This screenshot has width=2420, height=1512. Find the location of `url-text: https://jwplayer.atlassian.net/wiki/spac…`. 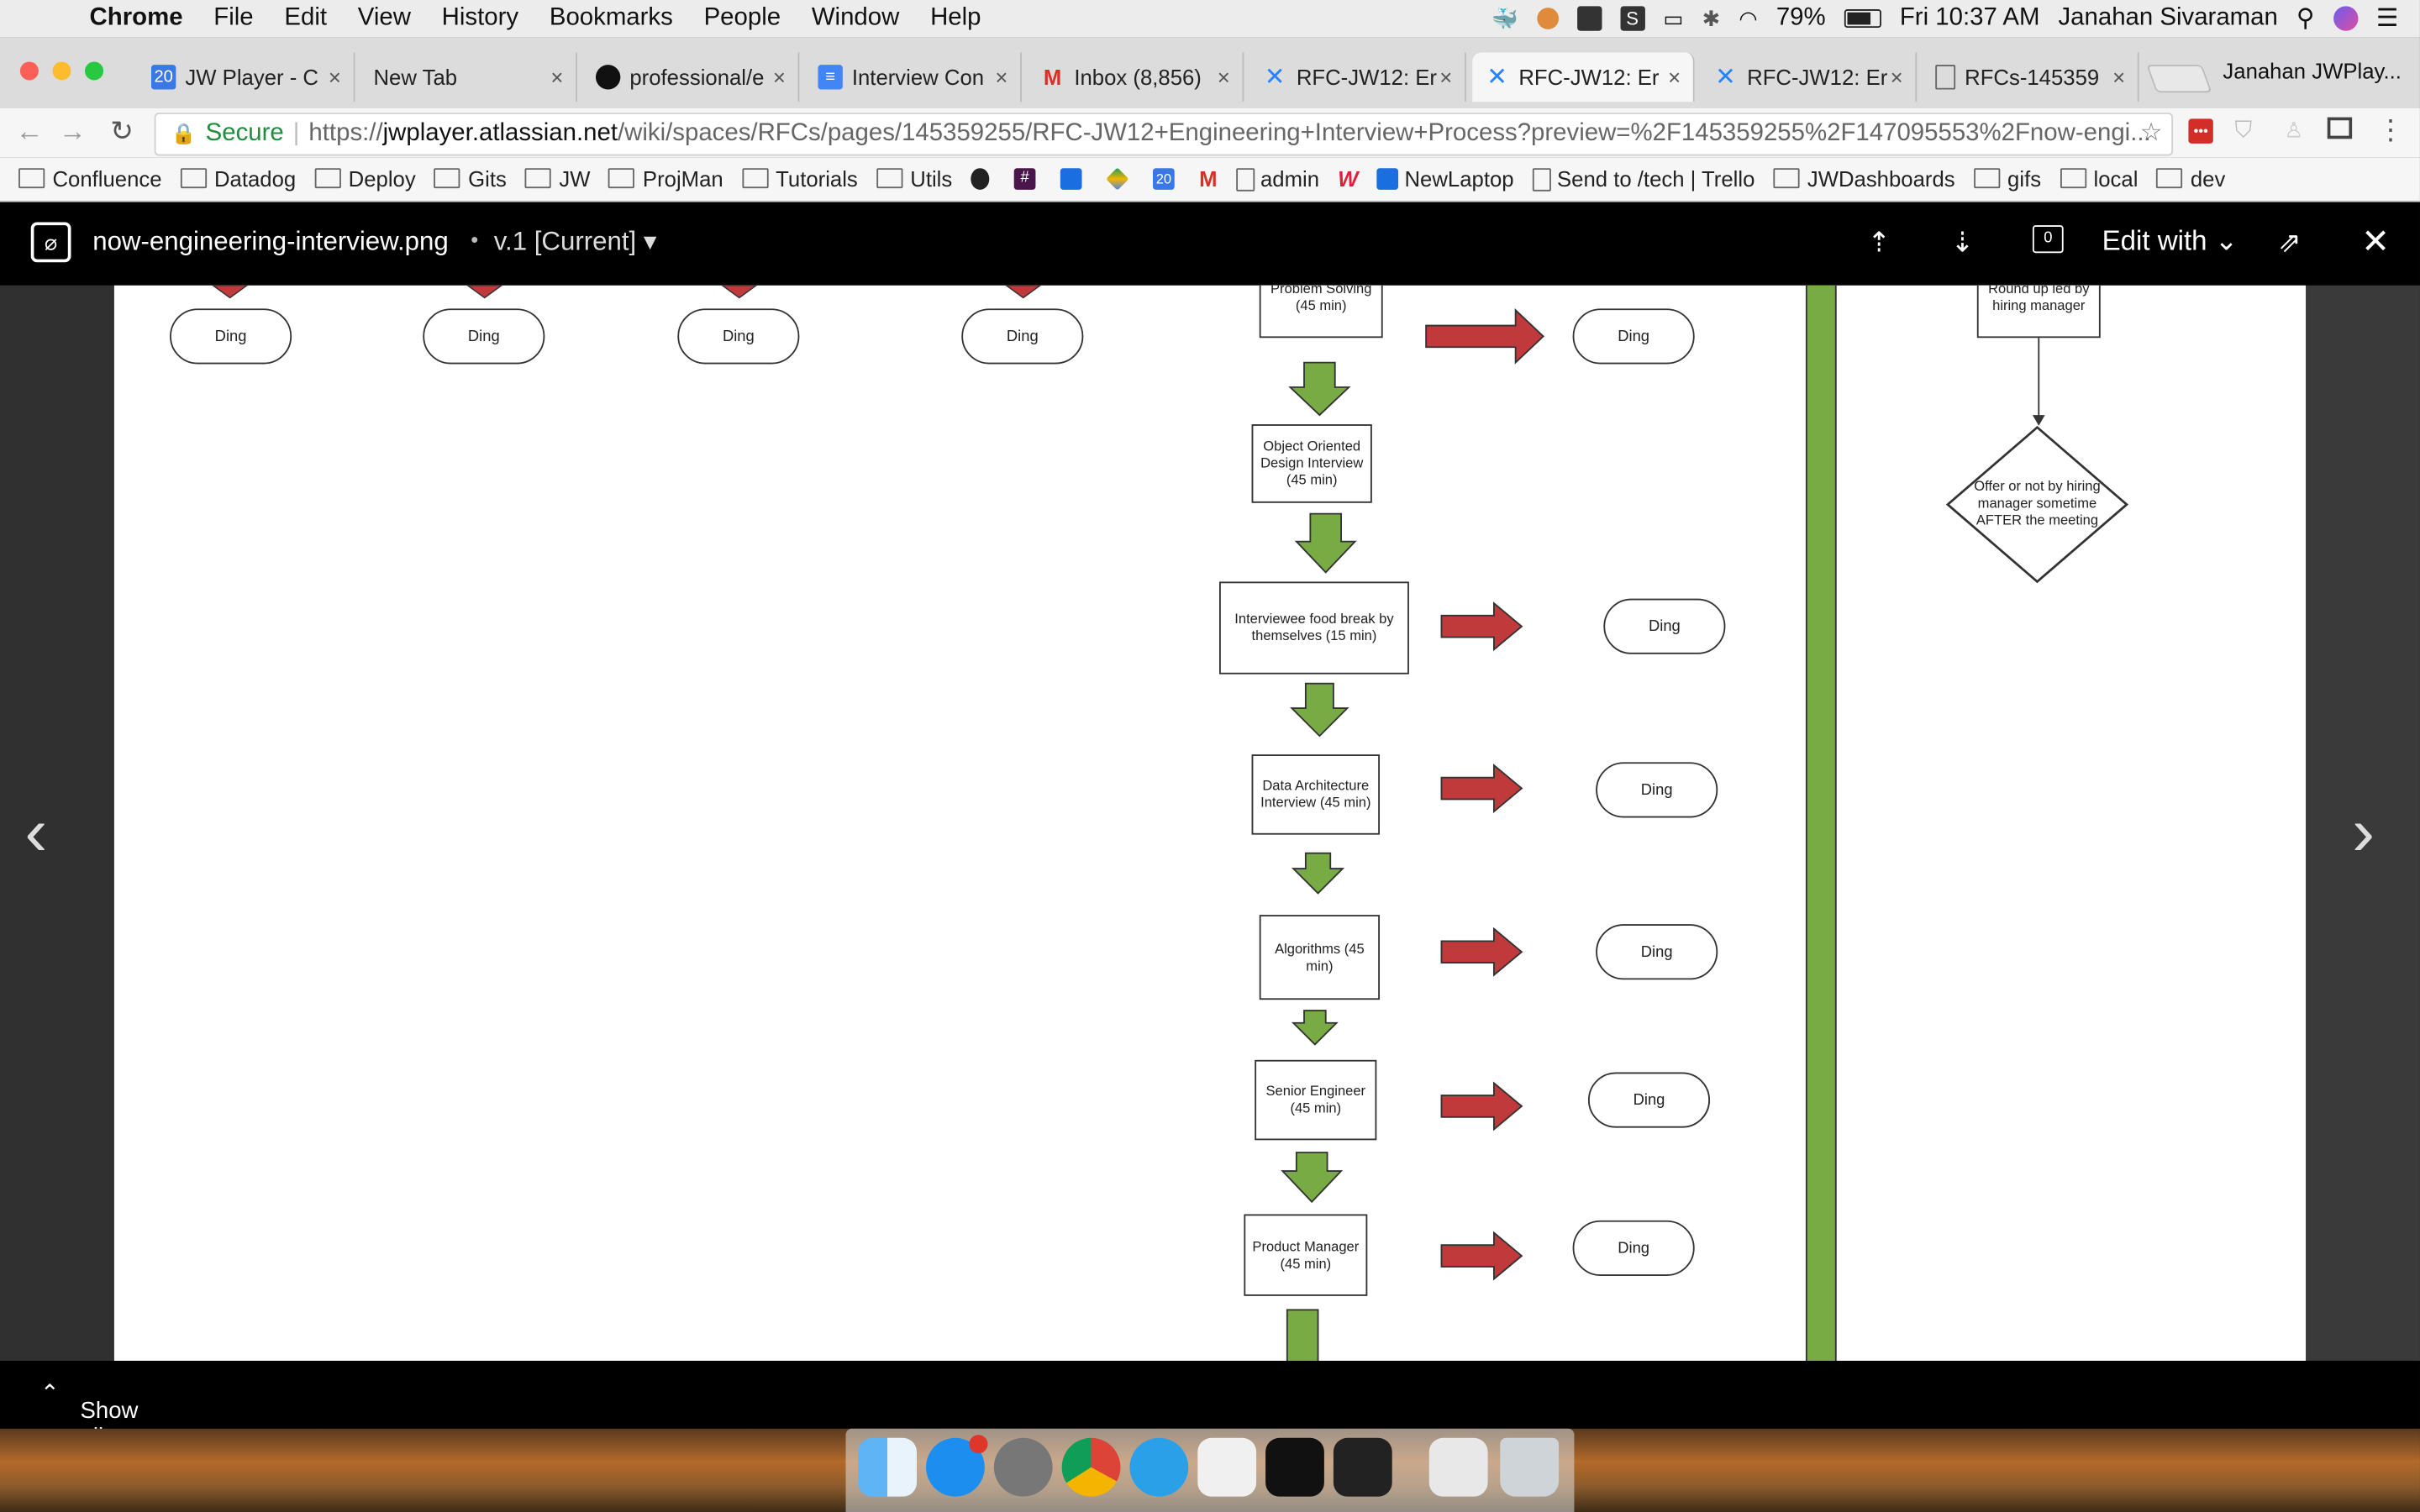

url-text: https://jwplayer.atlassian.net/wiki/spac… is located at coordinates (1229, 134).